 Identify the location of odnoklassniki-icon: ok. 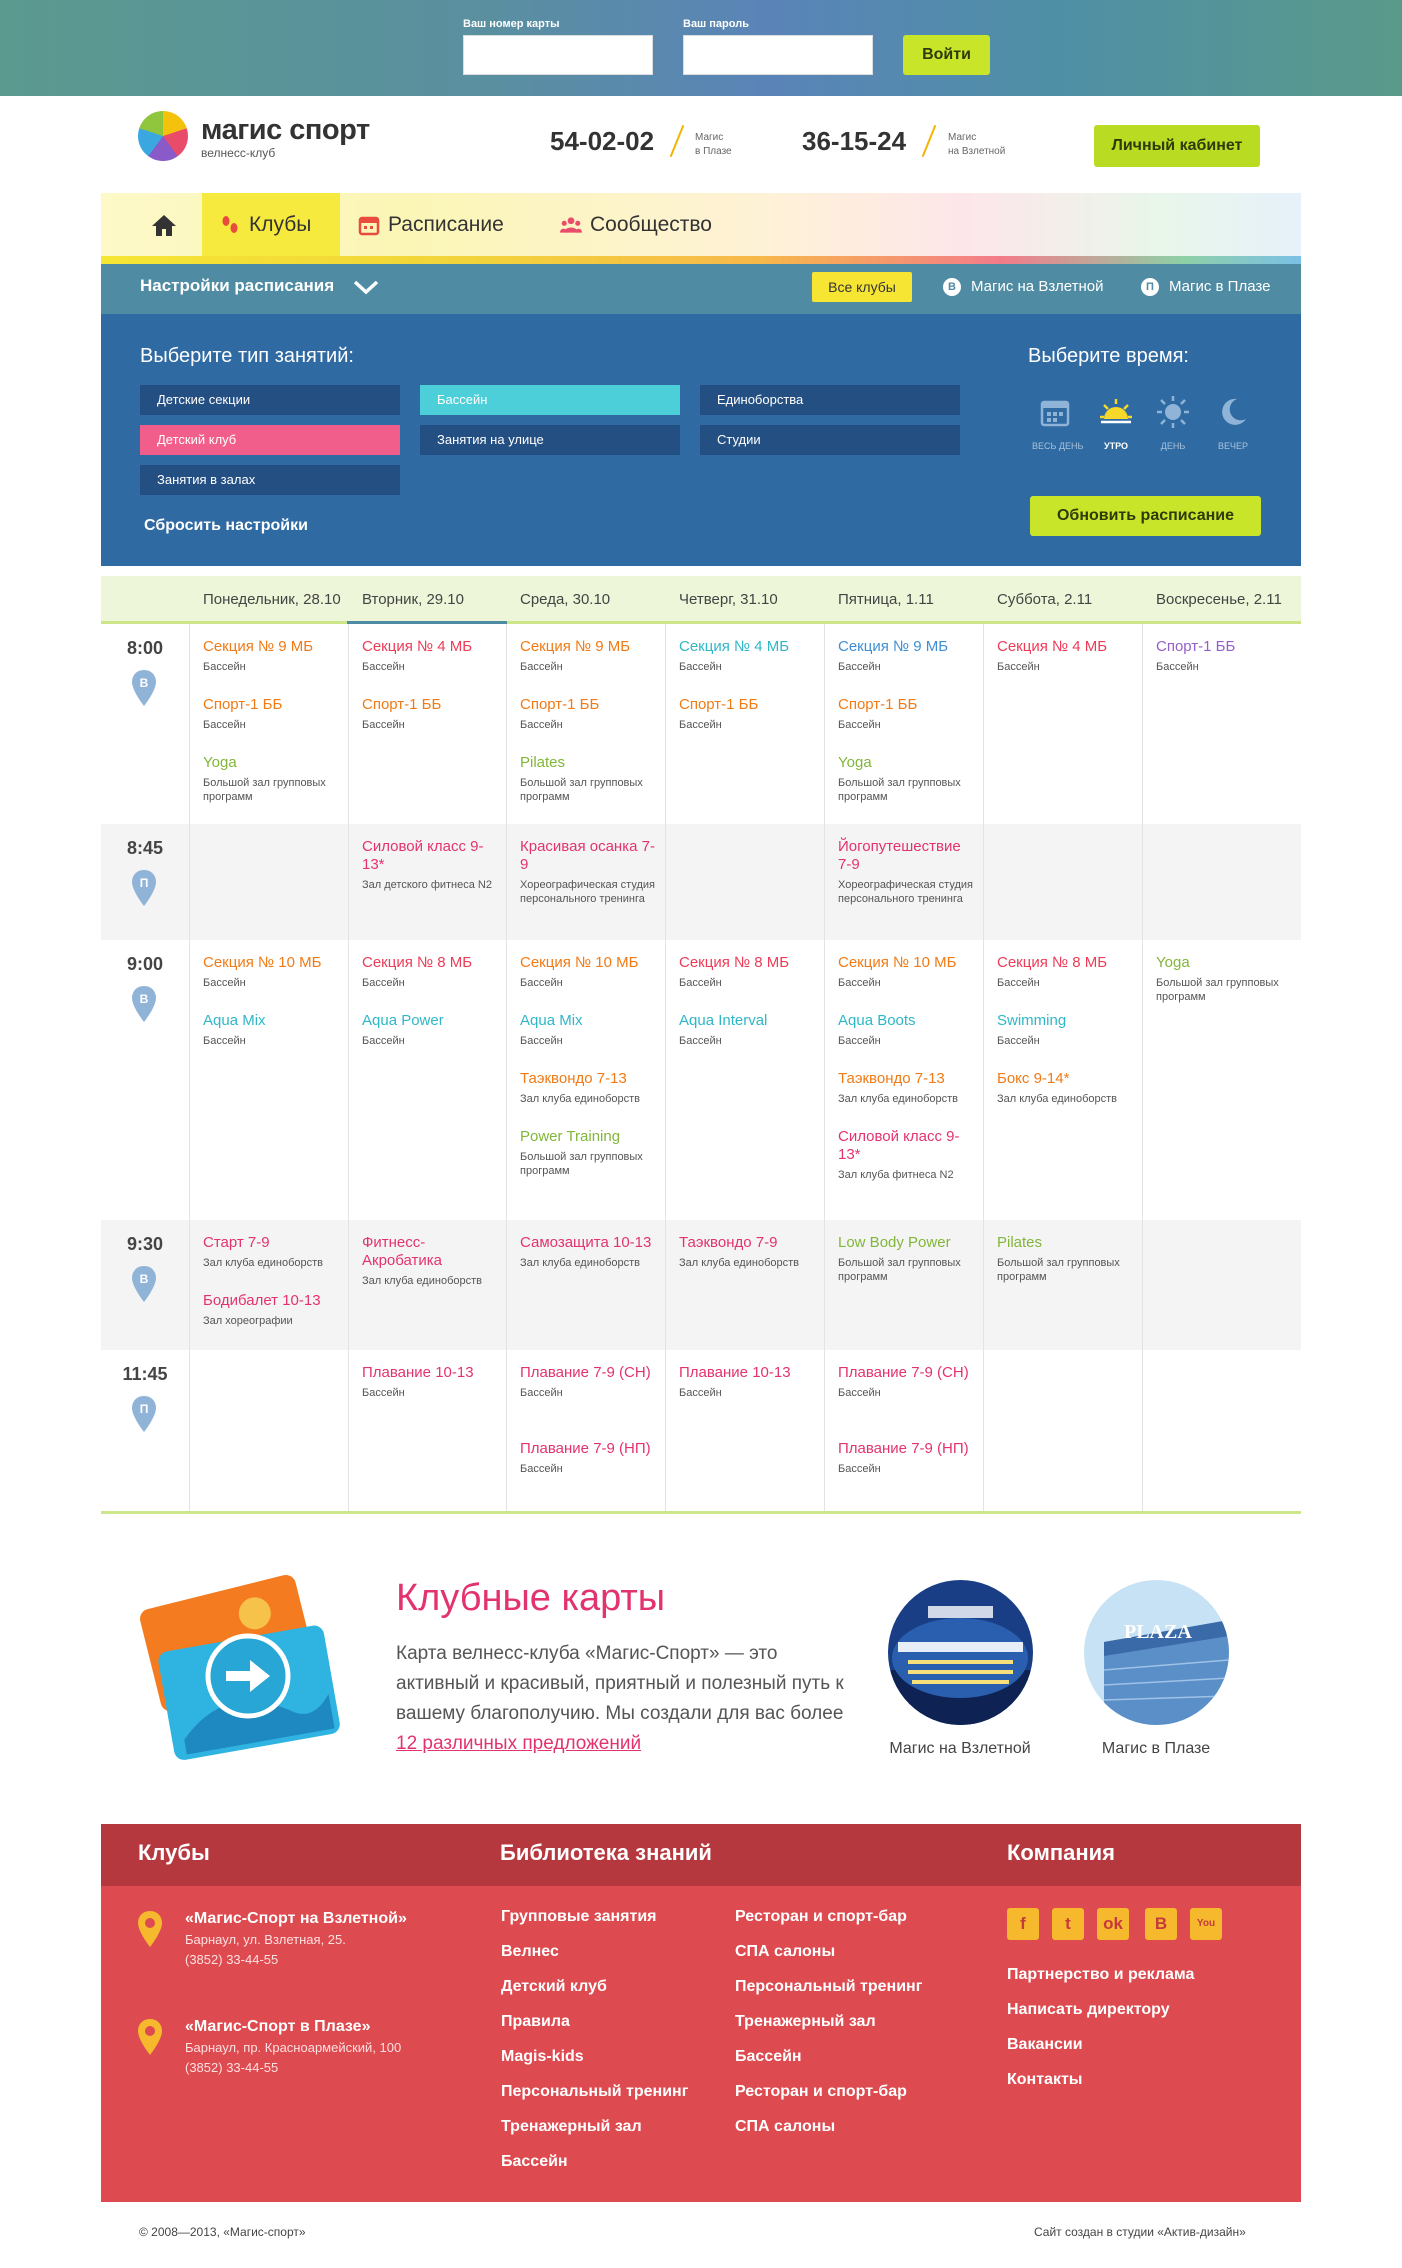
(1113, 1924).